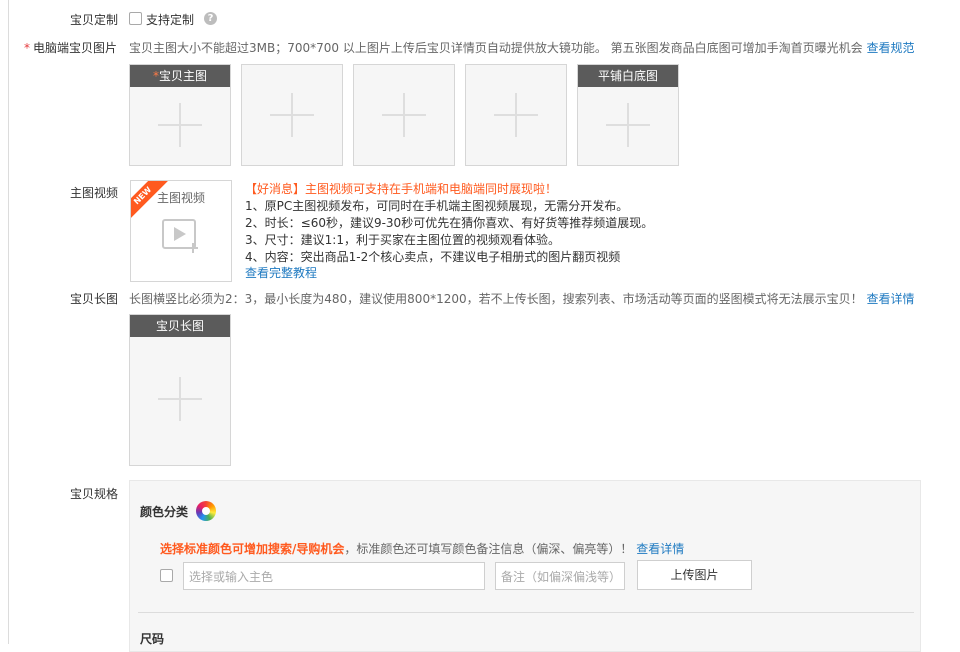 This screenshot has height=652, width=960. I want to click on color-note-input: 备注（如偏深偏浅等）, so click(560, 576).